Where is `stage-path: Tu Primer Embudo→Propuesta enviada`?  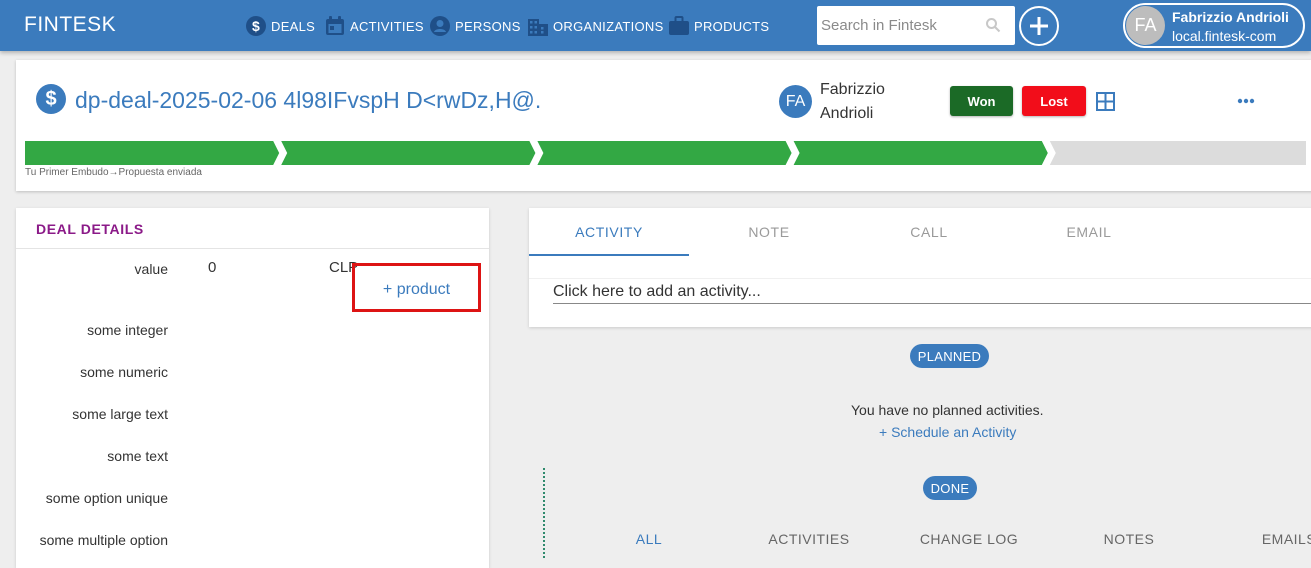
stage-path: Tu Primer Embudo→Propuesta enviada is located at coordinates (113, 172).